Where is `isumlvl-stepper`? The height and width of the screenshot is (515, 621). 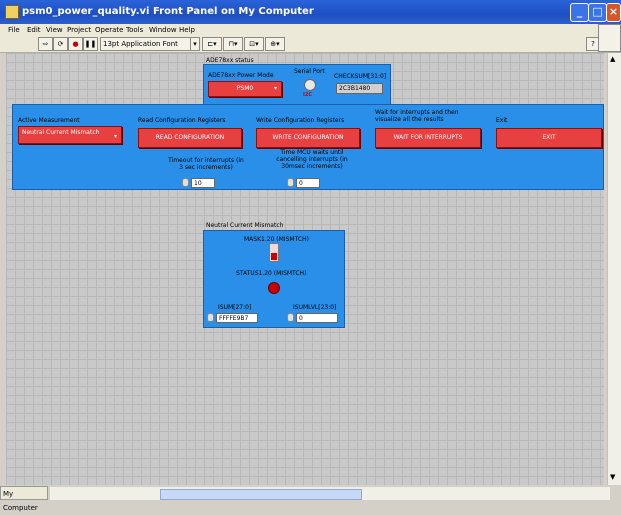 isumlvl-stepper is located at coordinates (290, 317).